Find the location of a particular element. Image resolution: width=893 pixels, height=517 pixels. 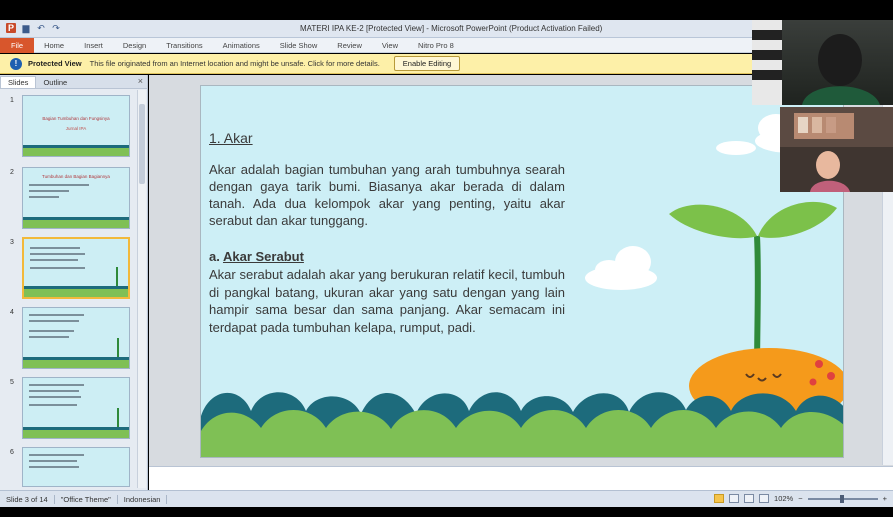

slide-thumbnail-4: 4 is located at coordinates (67, 340).